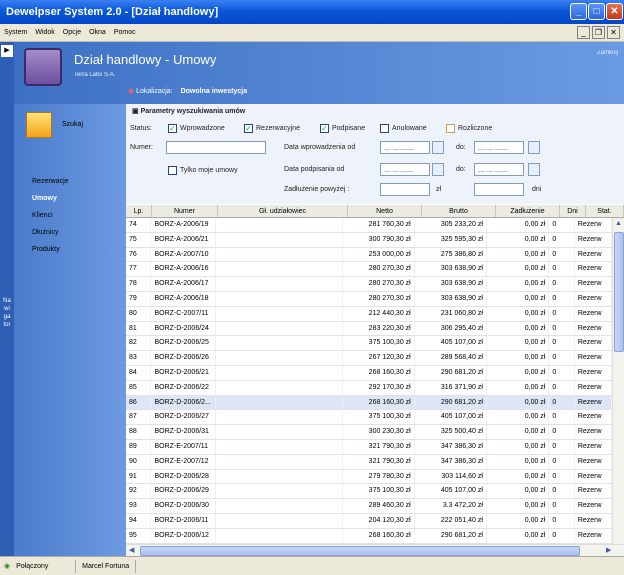 The width and height of the screenshot is (624, 575). I want to click on cell-brutto: 303 638,90 zł, so click(451, 269).